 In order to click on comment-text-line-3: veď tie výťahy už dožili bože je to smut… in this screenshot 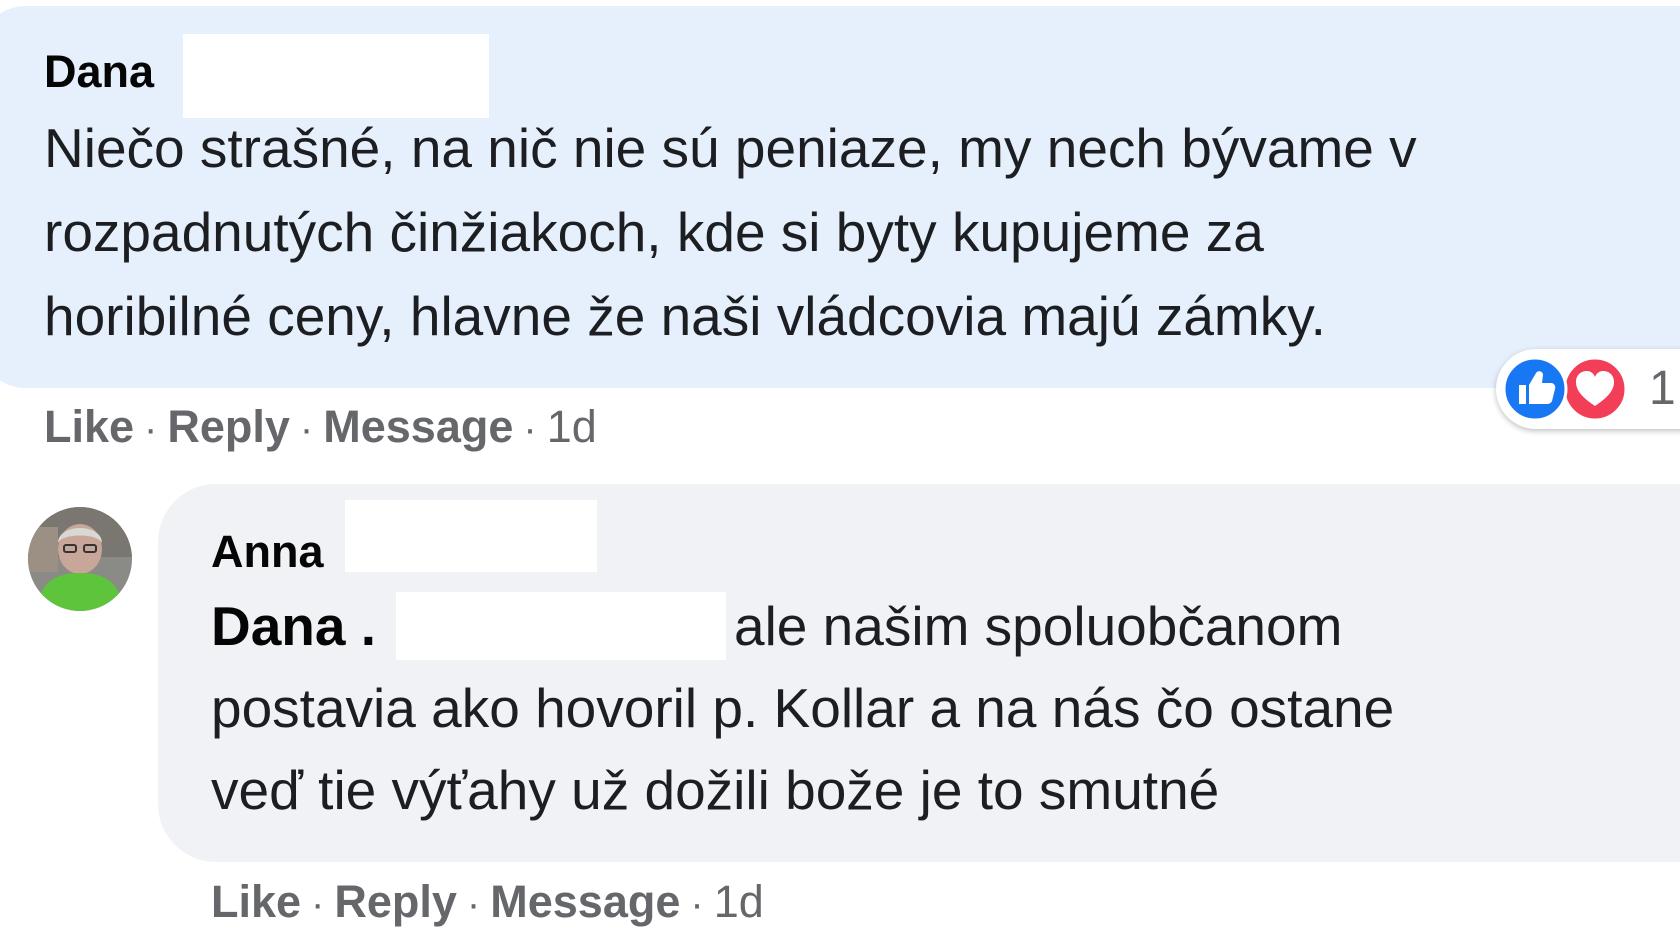, I will do `click(715, 790)`.